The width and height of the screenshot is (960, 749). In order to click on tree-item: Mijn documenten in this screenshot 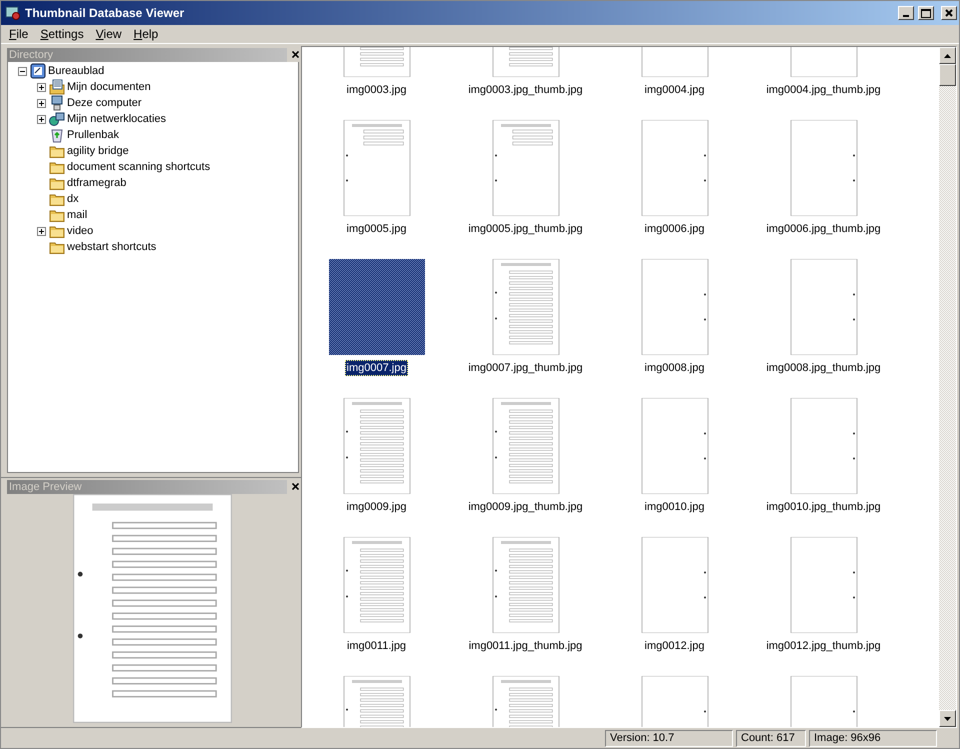, I will do `click(109, 87)`.